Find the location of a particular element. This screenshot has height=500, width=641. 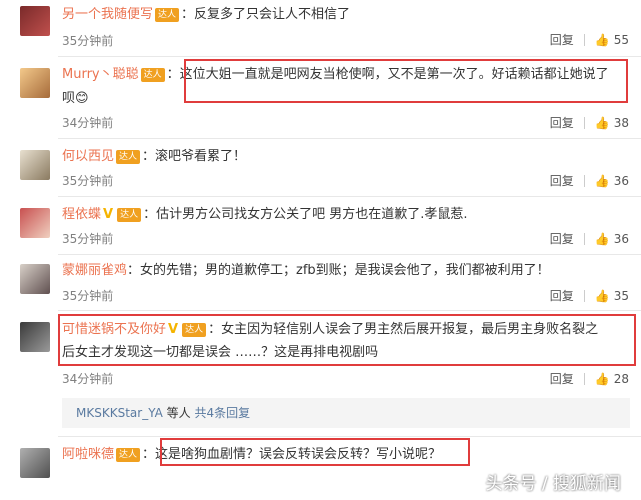

username: 程依蝶 is located at coordinates (81, 214).